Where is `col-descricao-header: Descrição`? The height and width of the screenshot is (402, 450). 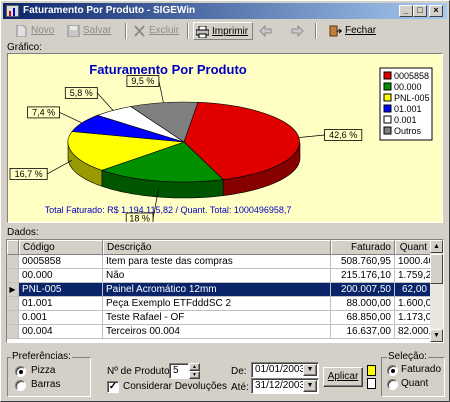 col-descricao-header: Descrição is located at coordinates (217, 247).